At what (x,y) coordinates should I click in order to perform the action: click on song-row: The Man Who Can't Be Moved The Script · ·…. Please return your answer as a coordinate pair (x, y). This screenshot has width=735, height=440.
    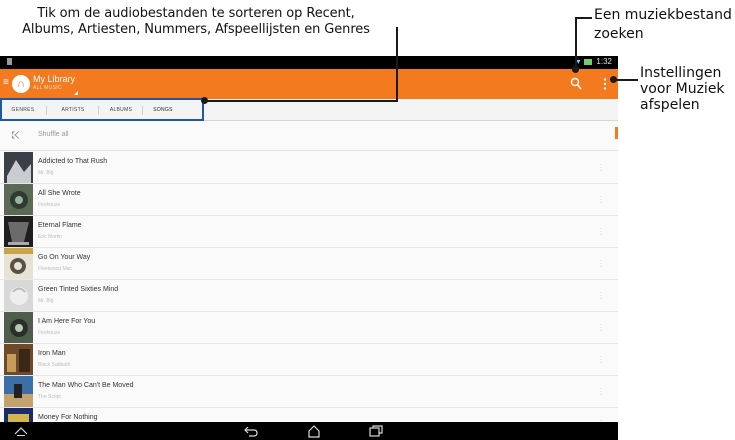
    Looking at the image, I should click on (309, 392).